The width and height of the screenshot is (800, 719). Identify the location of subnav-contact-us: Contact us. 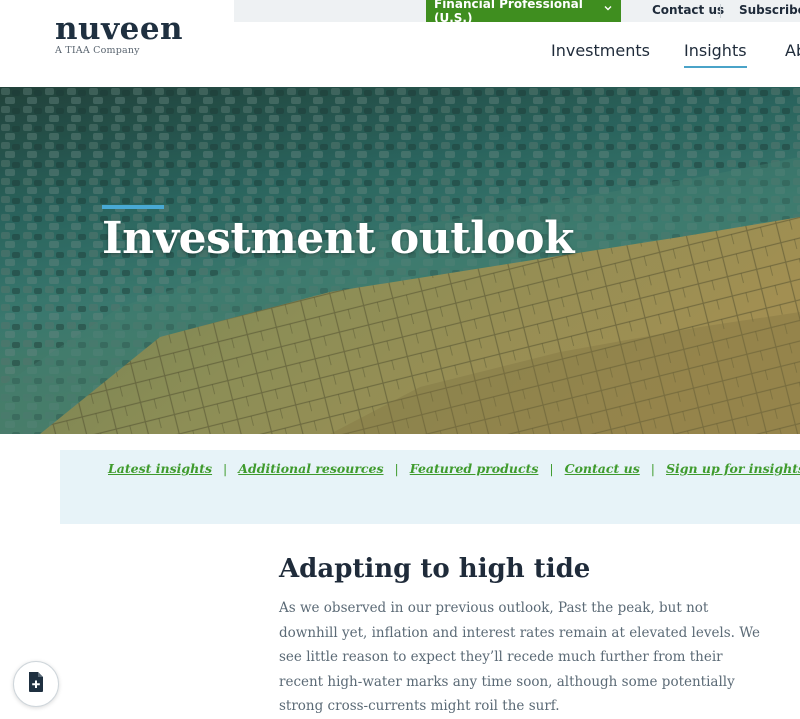
(602, 468).